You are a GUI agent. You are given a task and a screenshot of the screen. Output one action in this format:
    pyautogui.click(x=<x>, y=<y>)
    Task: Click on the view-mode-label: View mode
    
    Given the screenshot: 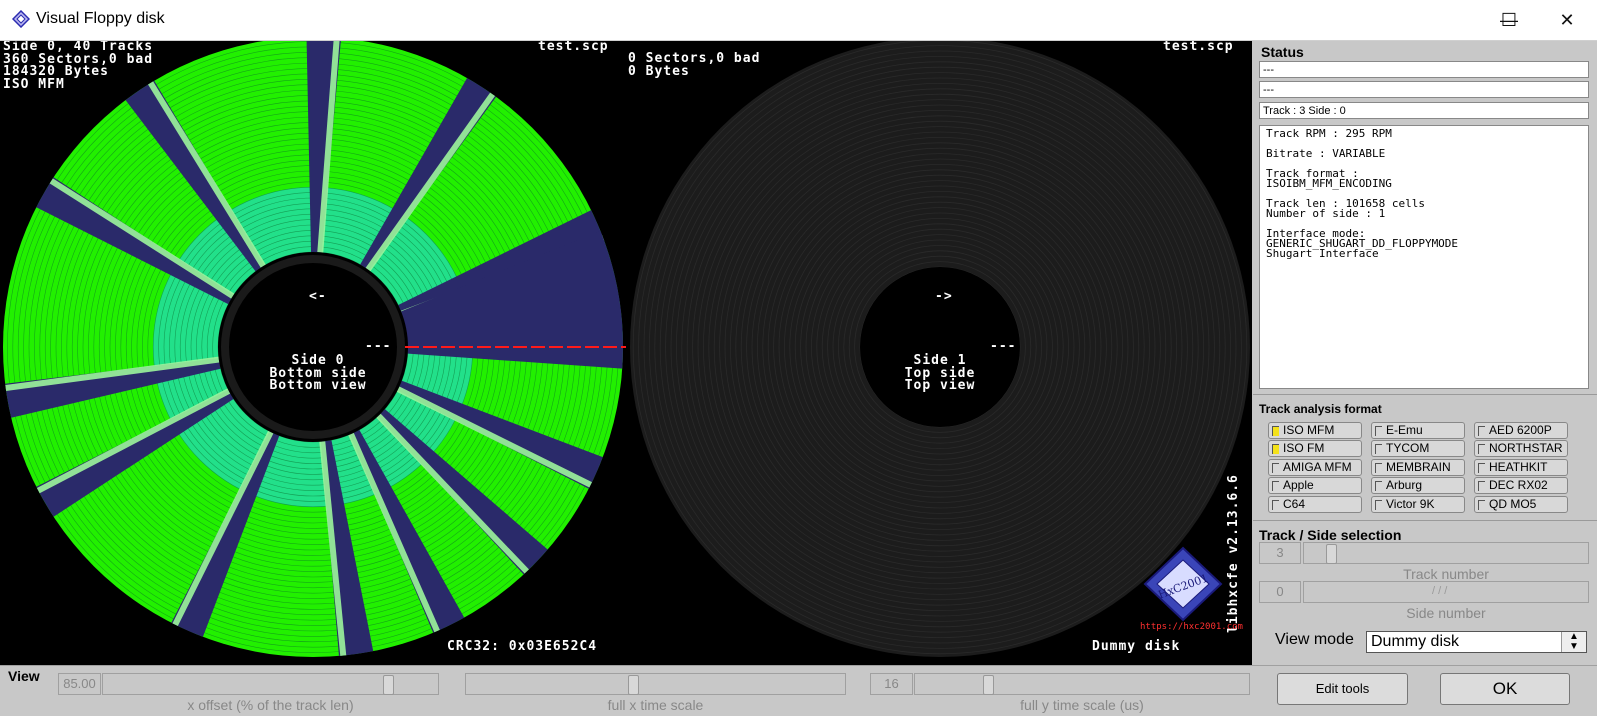 What is the action you would take?
    pyautogui.click(x=1314, y=639)
    